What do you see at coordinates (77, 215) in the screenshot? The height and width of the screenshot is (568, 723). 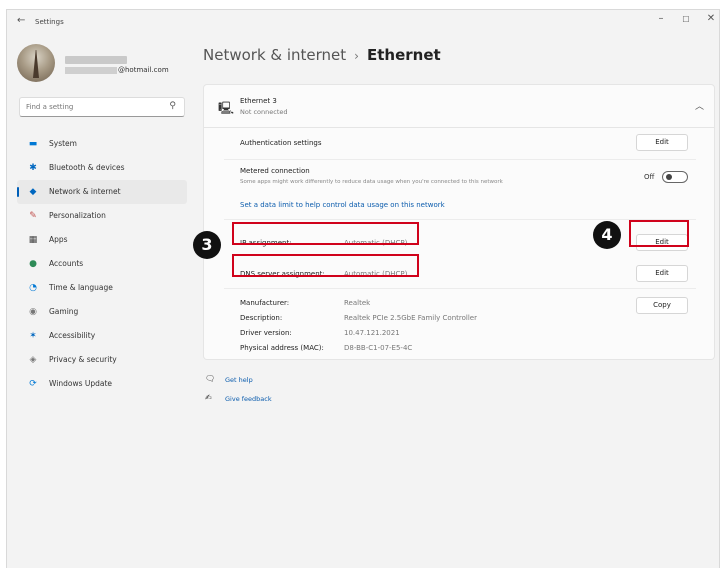 I see `sidebar-item-label: Personalization` at bounding box center [77, 215].